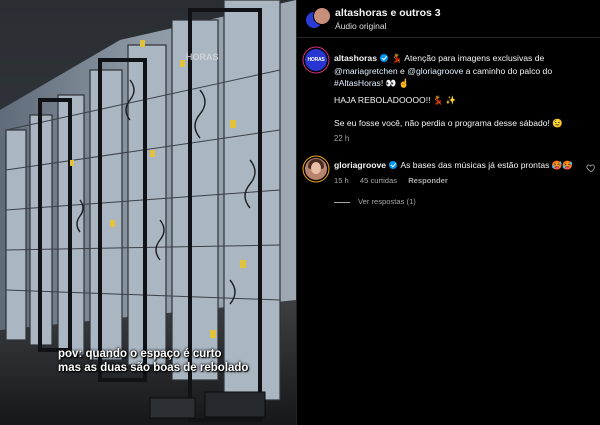  Describe the element at coordinates (474, 58) in the screenshot. I see `caption-intro: Atenção para imagens exclusivas de` at that location.